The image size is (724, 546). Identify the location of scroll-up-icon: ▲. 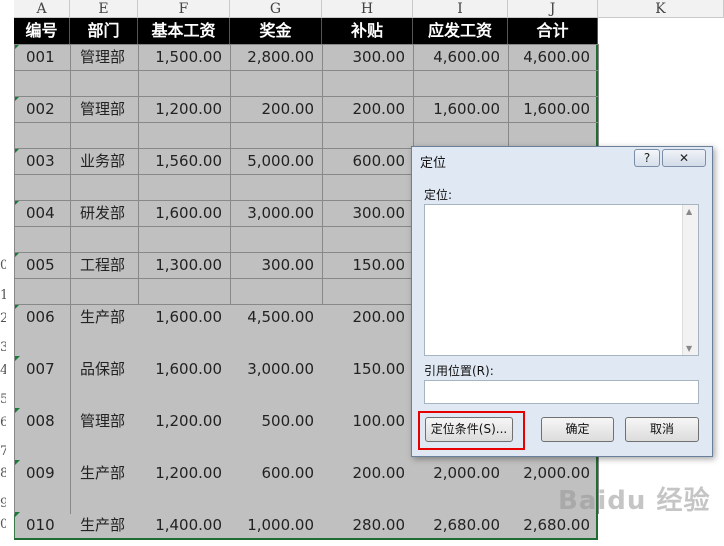
(689, 211).